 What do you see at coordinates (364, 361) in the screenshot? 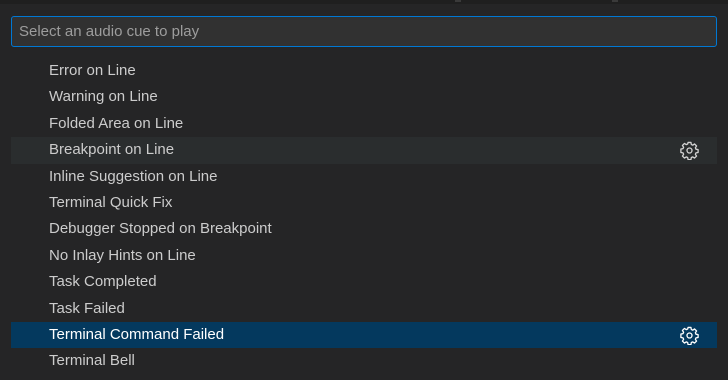
I see `list-item: Terminal Bell` at bounding box center [364, 361].